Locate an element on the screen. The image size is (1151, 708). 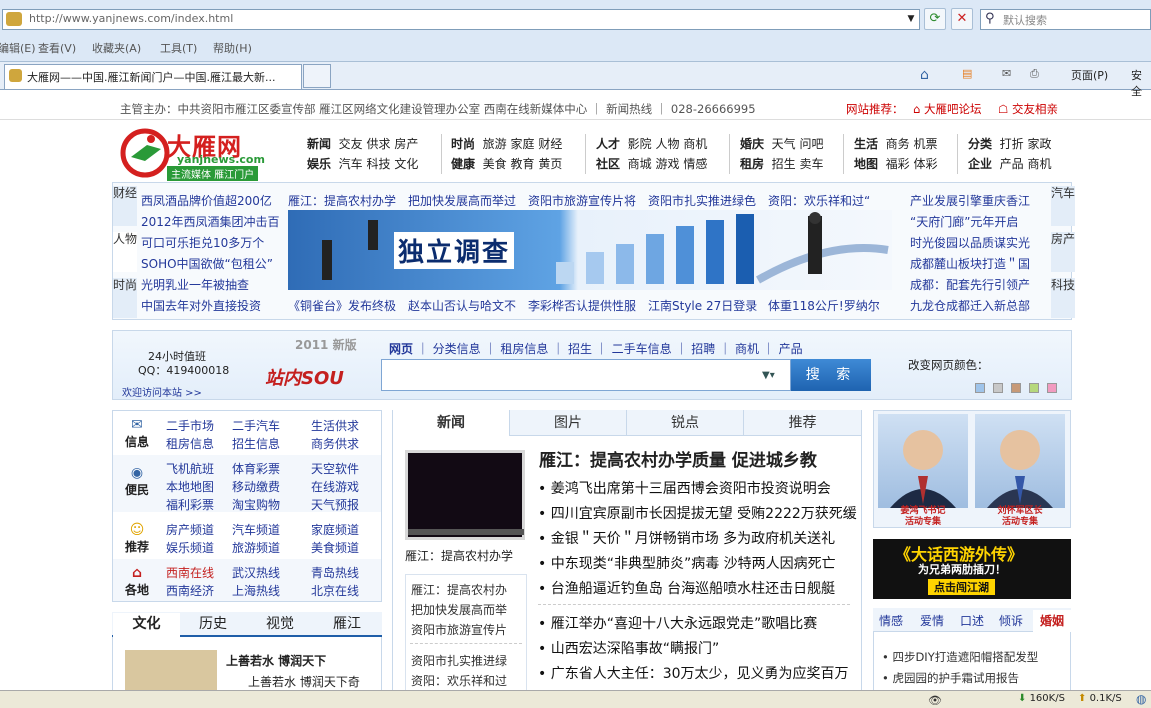
service-link: 淘宝购物 is located at coordinates (256, 504).